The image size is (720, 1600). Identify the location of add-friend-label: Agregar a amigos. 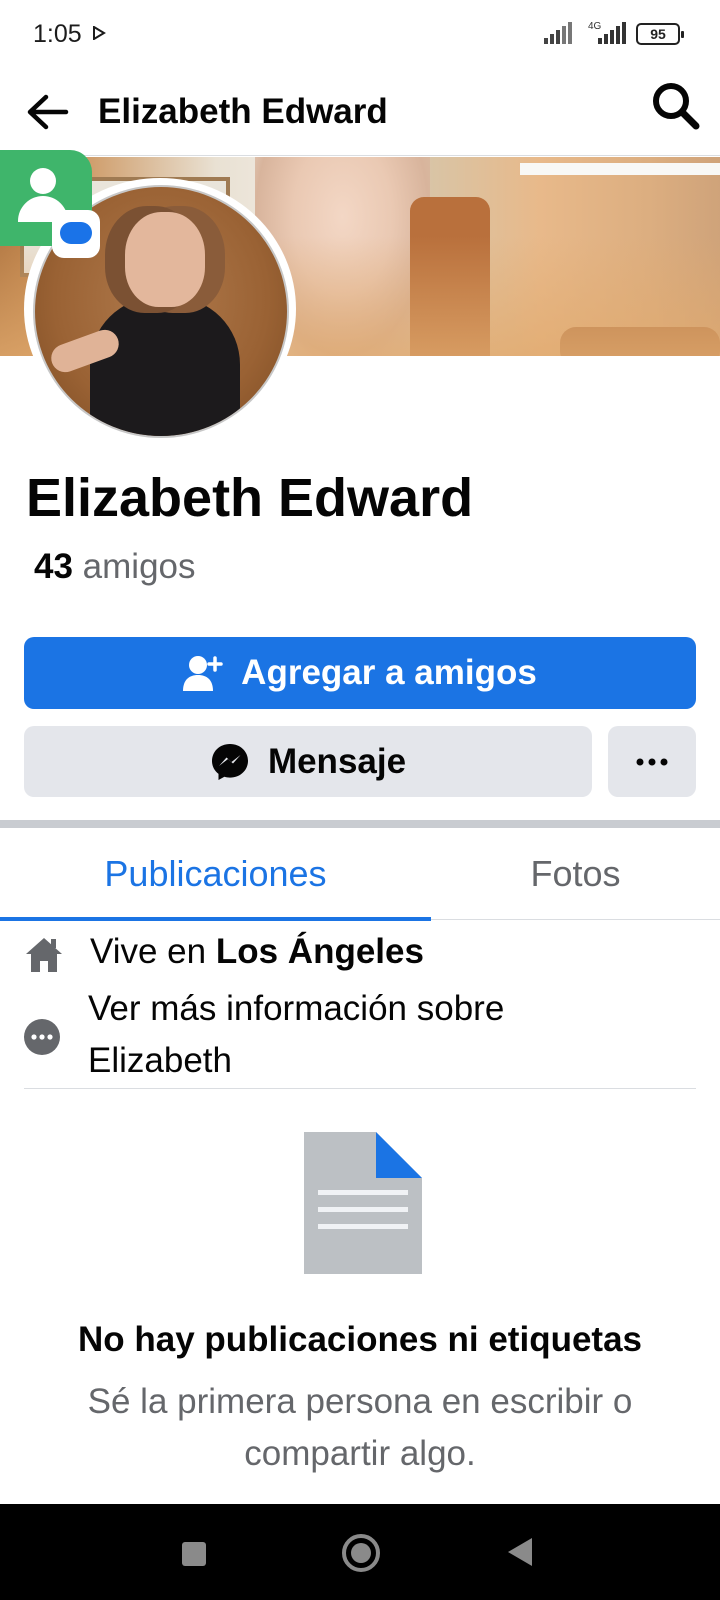
(389, 672).